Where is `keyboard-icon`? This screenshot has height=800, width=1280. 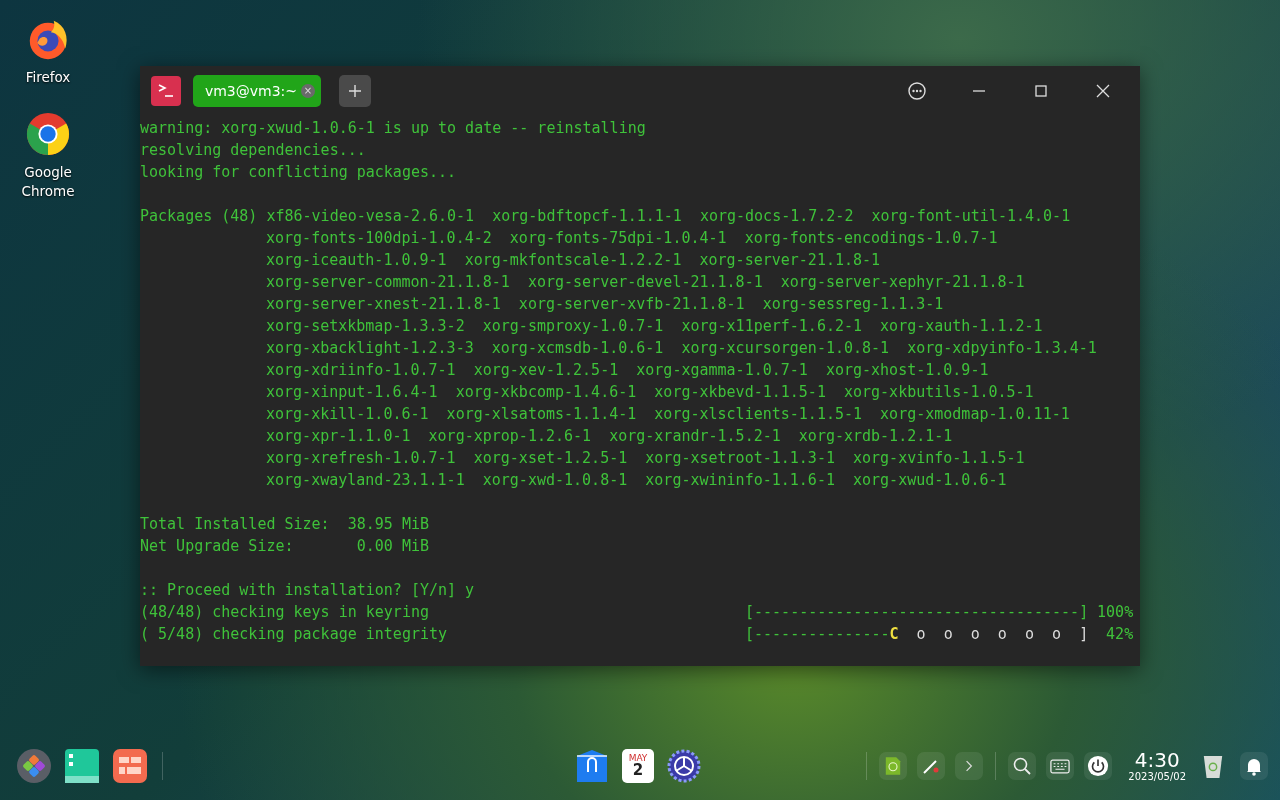 keyboard-icon is located at coordinates (1060, 766).